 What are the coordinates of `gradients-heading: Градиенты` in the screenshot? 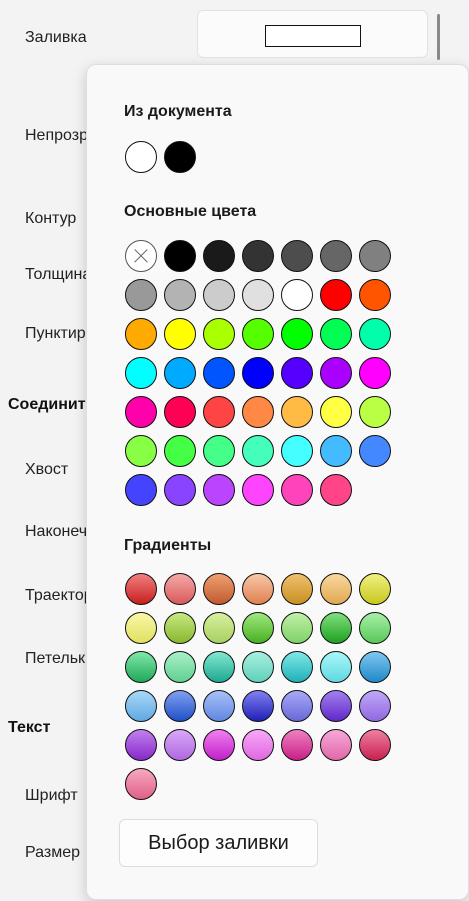 It's located at (168, 545).